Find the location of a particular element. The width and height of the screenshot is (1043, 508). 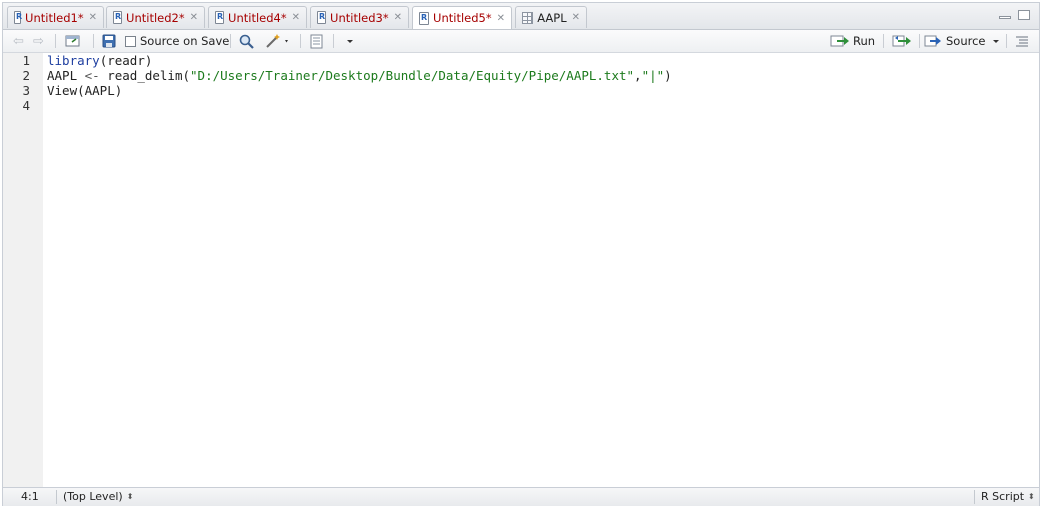

line-number: 3 is located at coordinates (26, 90).